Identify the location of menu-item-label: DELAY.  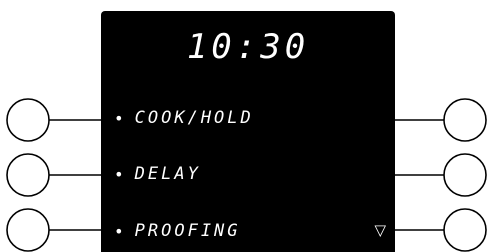
(167, 174).